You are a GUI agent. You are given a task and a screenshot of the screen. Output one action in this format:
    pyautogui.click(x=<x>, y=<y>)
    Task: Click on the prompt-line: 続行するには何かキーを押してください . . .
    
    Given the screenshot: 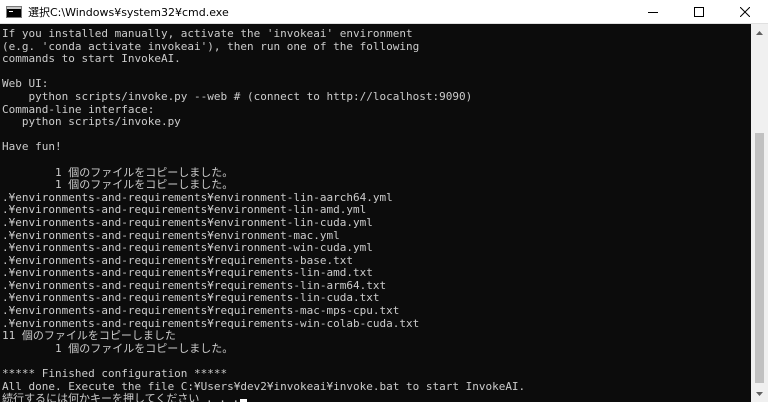 What is the action you would take?
    pyautogui.click(x=376, y=397)
    